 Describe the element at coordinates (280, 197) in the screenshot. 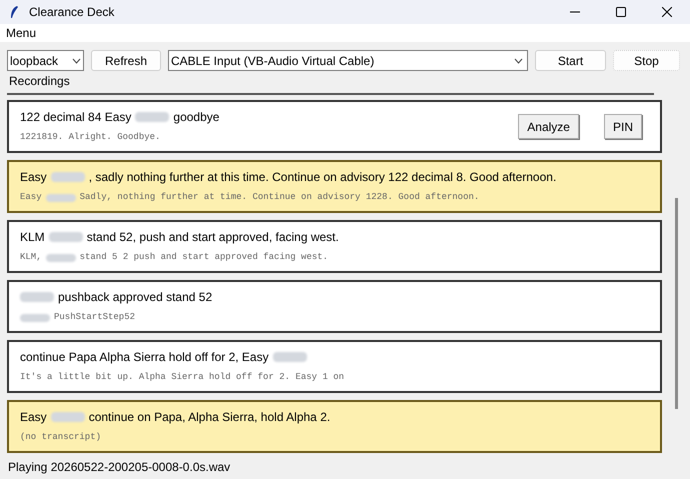

I see `transcript-text: Sadly, nothing further at time. Continue on advisory 1228. Good afternoon.` at that location.